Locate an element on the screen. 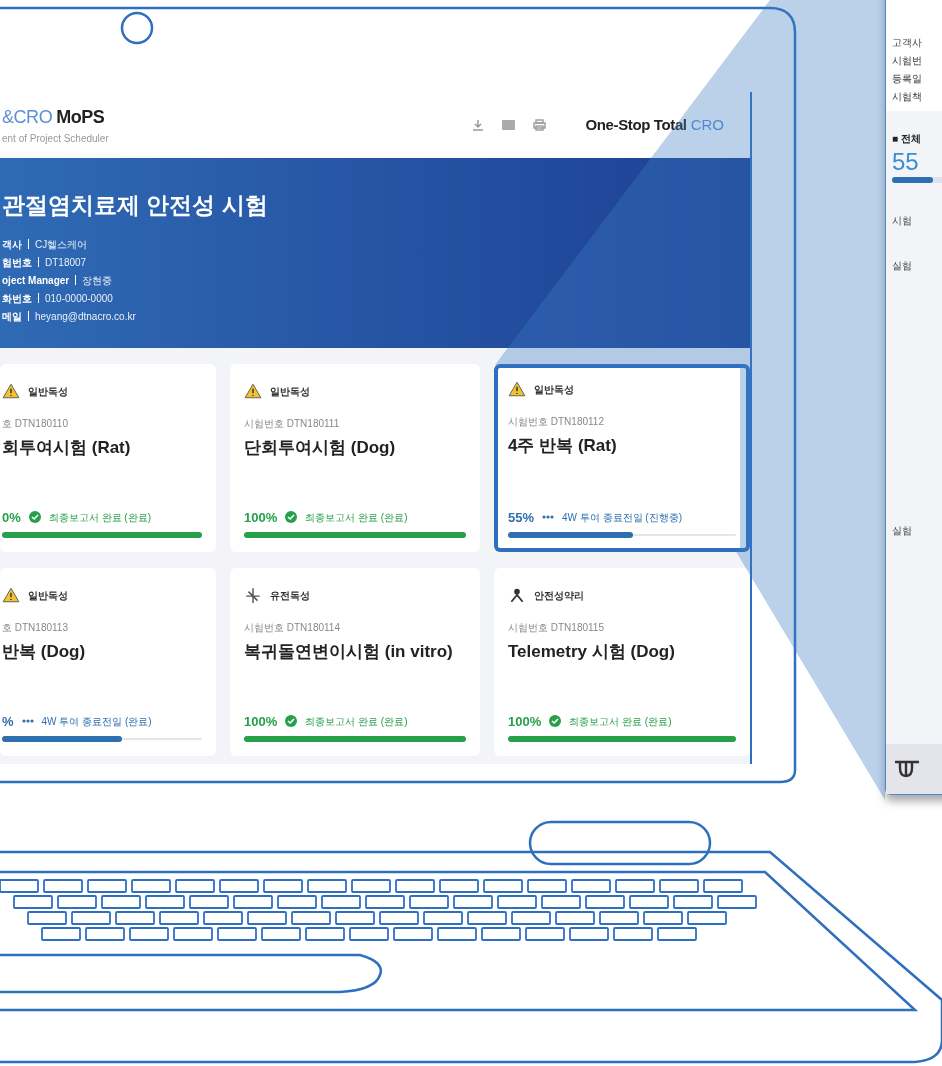 The width and height of the screenshot is (942, 1066). info-label: 고객사 is located at coordinates (907, 43).